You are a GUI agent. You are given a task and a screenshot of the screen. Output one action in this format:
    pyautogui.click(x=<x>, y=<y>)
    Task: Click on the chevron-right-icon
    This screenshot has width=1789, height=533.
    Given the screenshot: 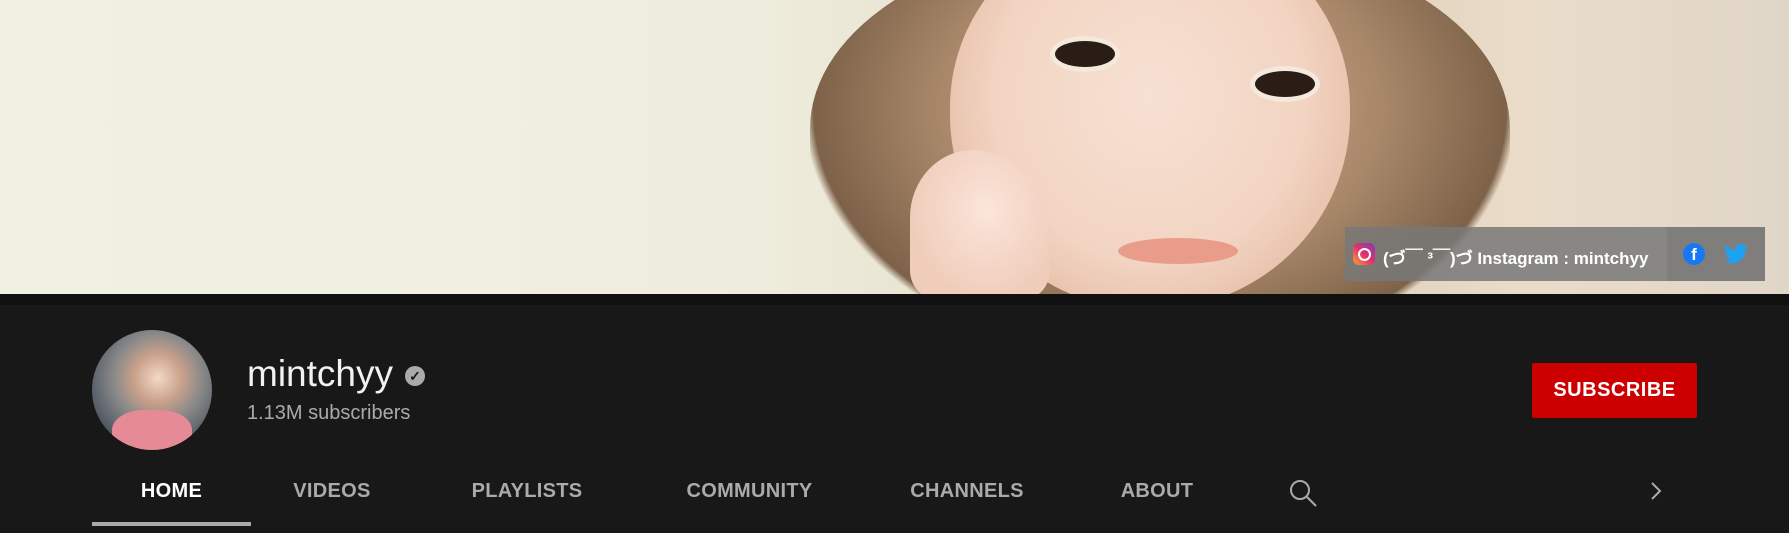 What is the action you would take?
    pyautogui.click(x=1656, y=491)
    